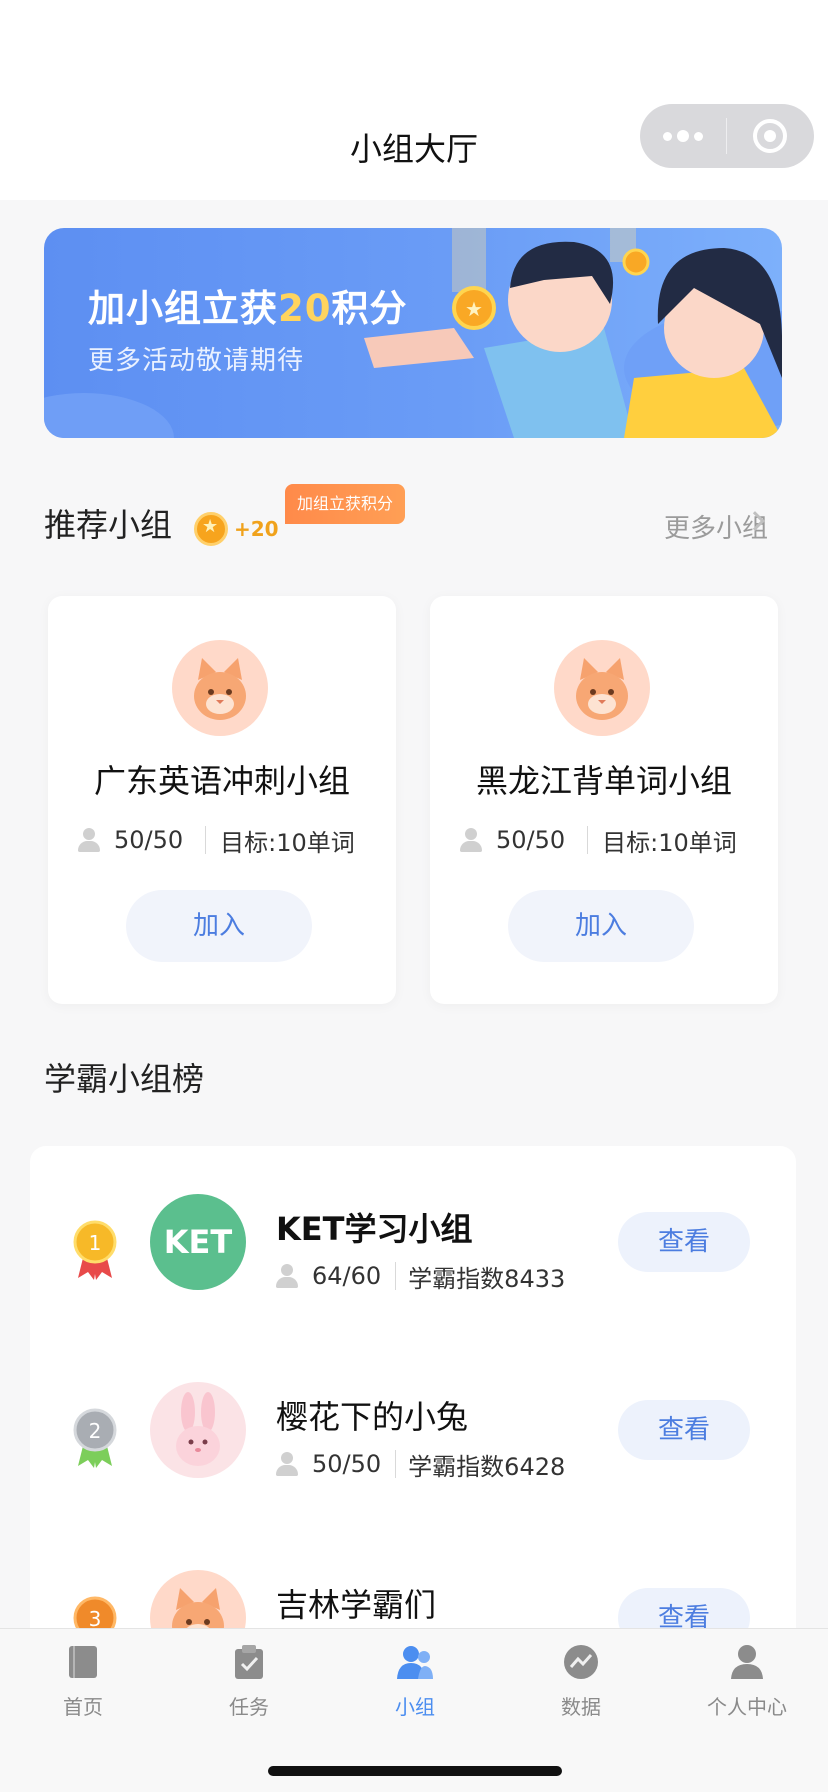 The width and height of the screenshot is (828, 1792). I want to click on gold-medal-icon: 1, so click(95, 1250).